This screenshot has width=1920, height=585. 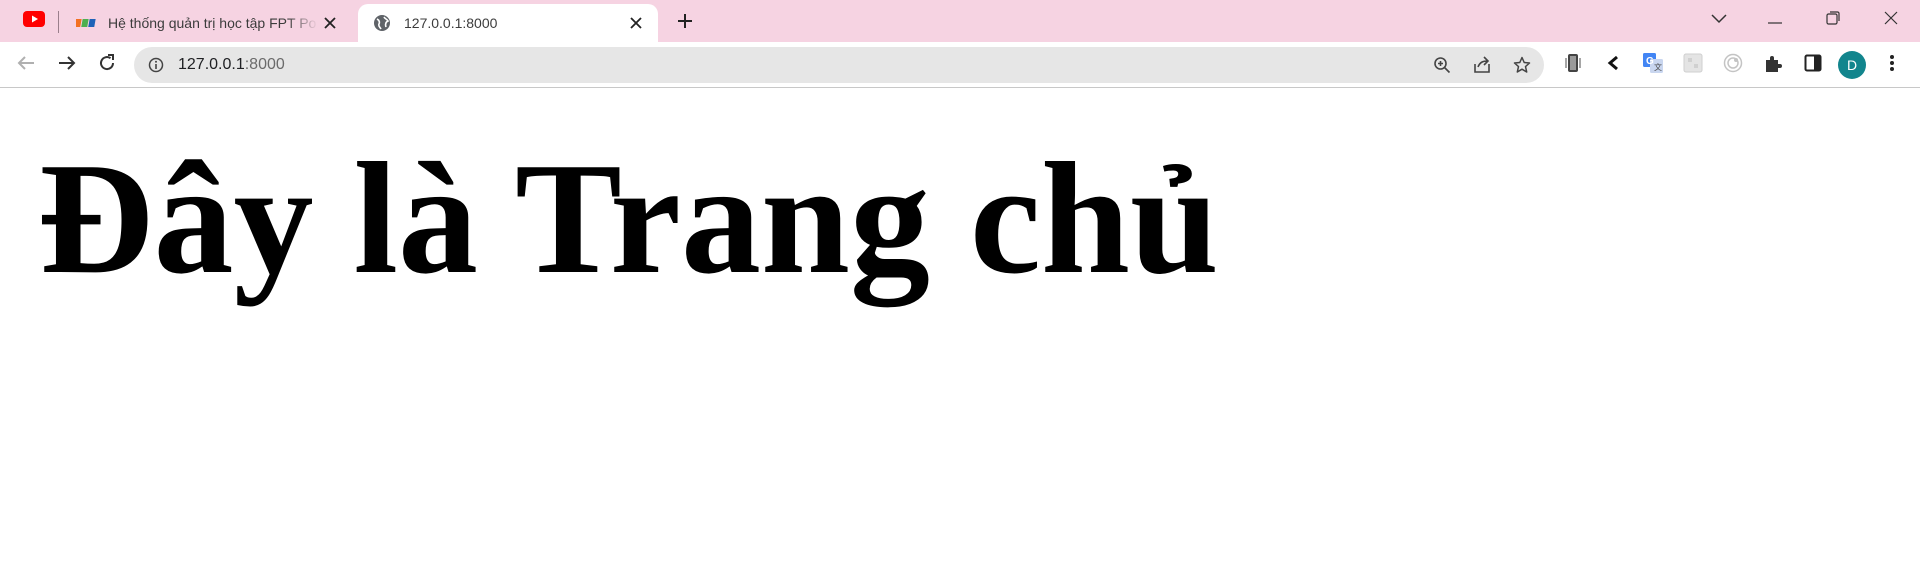 I want to click on svg-text: 文, so click(x=1658, y=67).